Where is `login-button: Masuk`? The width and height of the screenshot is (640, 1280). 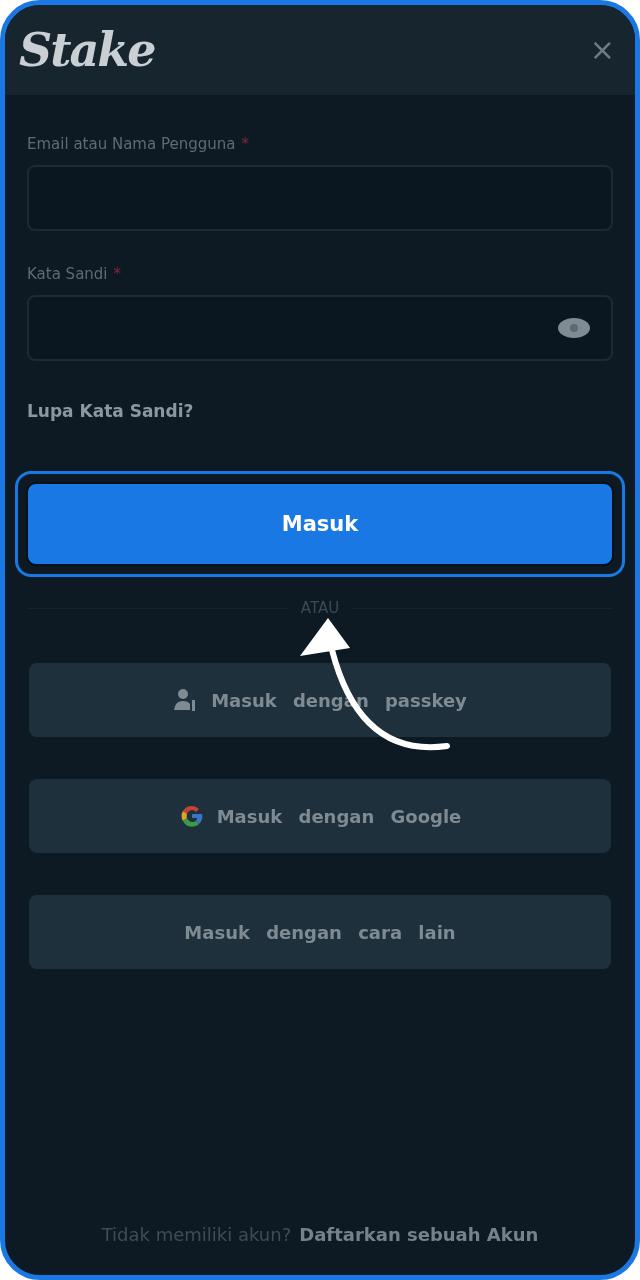
login-button: Masuk is located at coordinates (320, 524).